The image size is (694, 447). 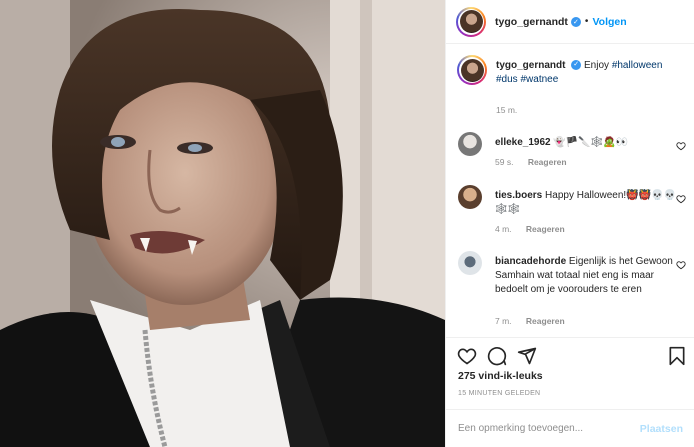 I want to click on comment-time: 59 s., so click(x=504, y=162).